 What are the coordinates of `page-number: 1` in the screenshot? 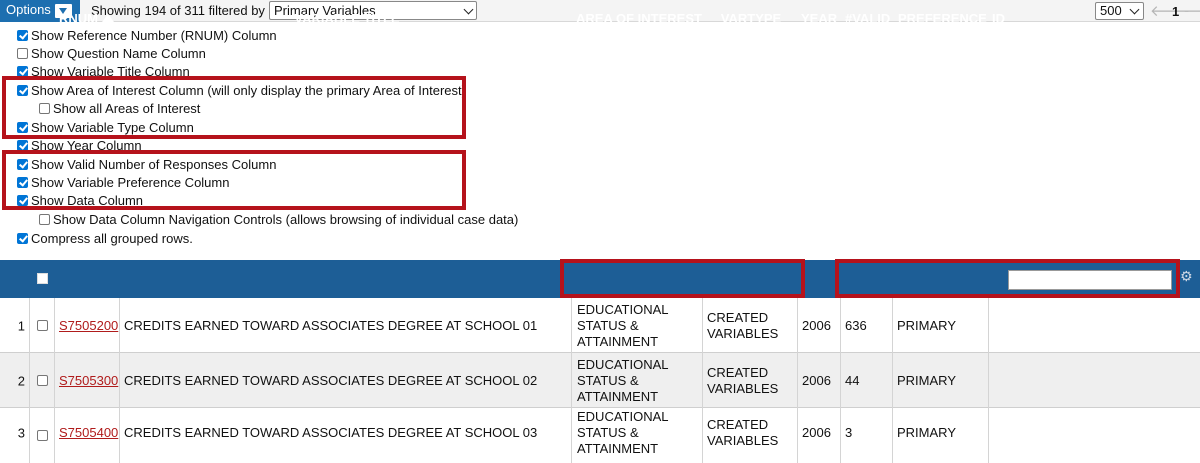 It's located at (1176, 11).